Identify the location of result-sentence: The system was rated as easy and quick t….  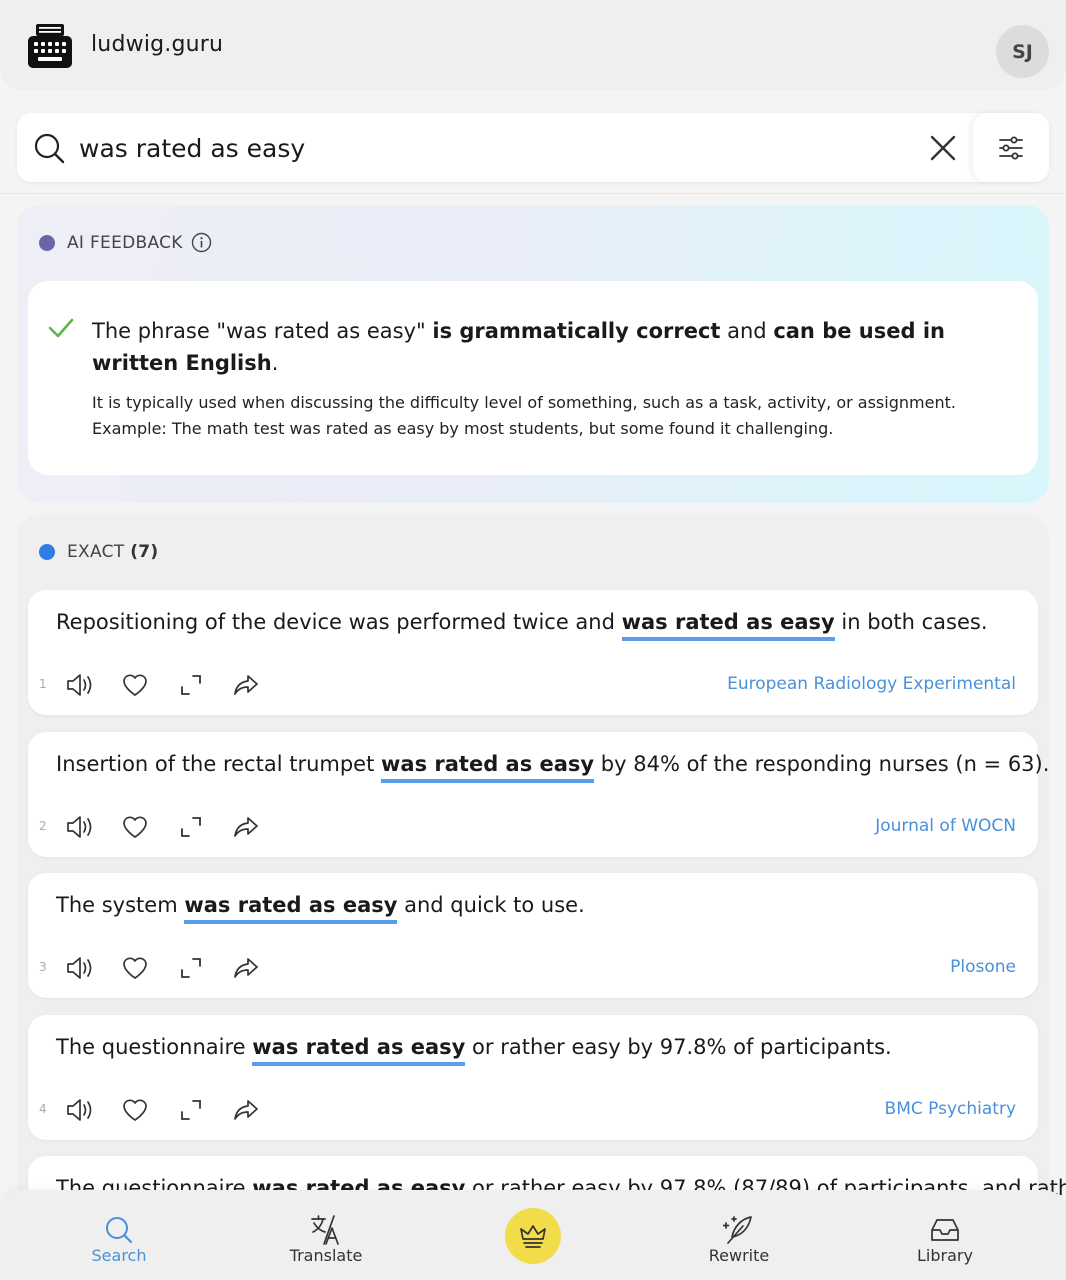
(536, 906).